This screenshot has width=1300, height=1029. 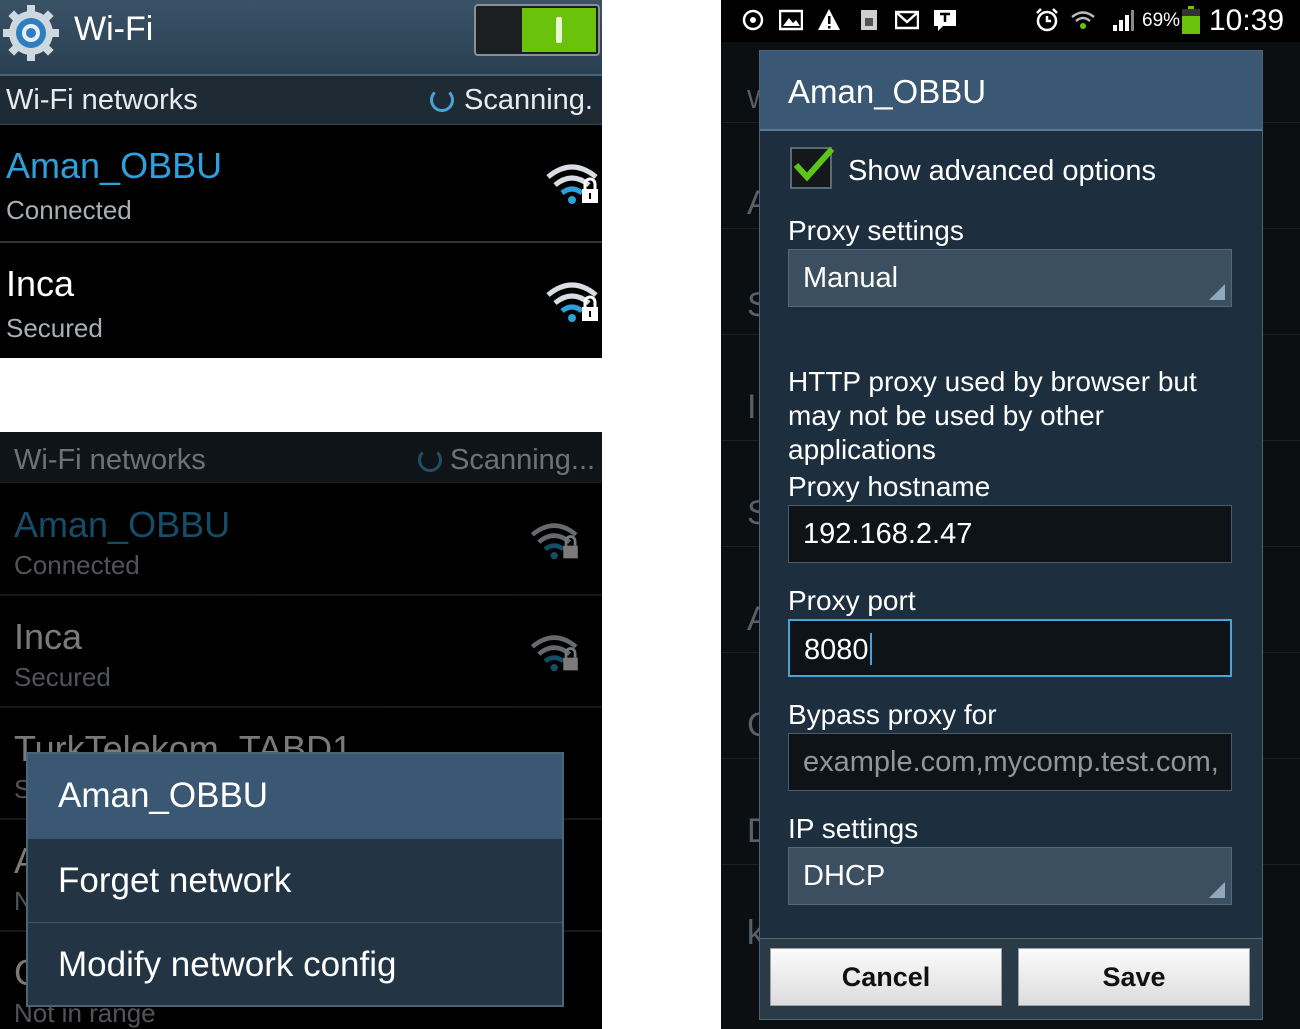 What do you see at coordinates (1010, 876) in the screenshot?
I see `ip-settings-dropdown: DHCP` at bounding box center [1010, 876].